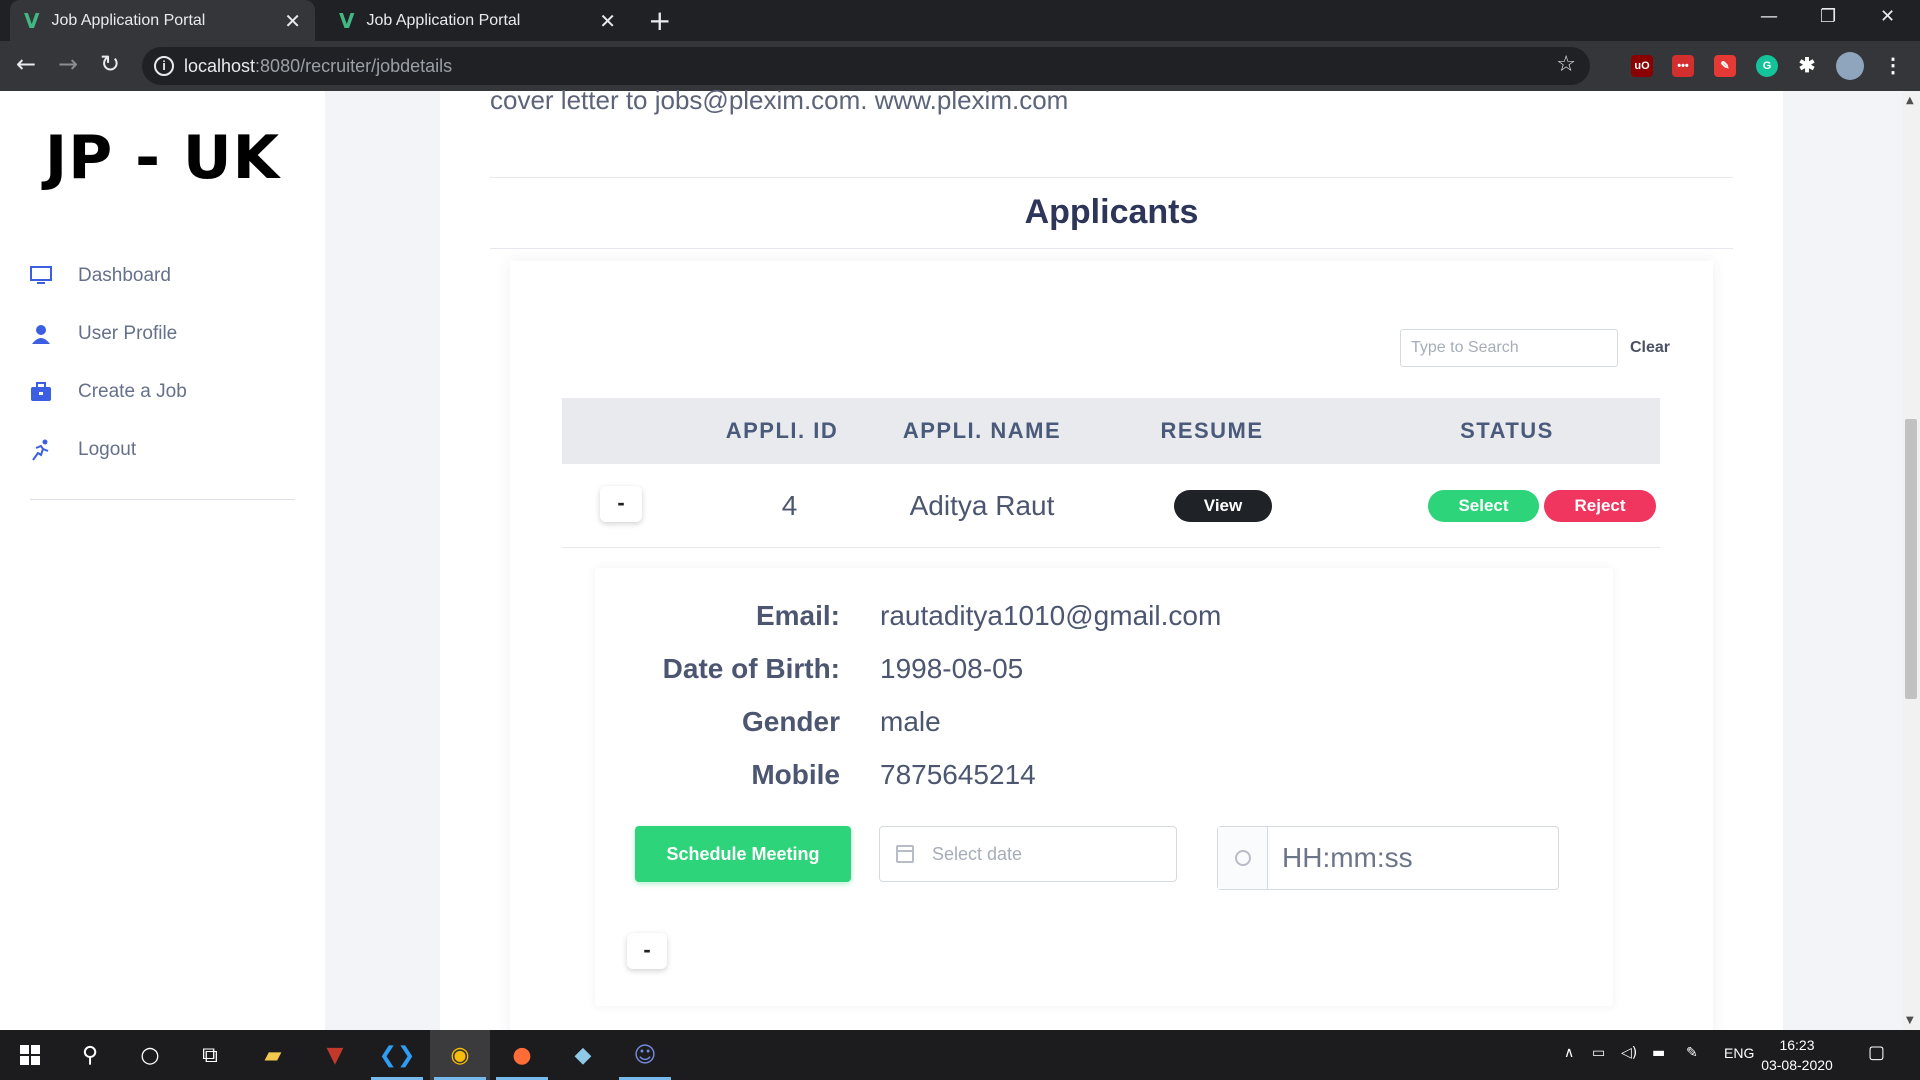 This screenshot has width=1920, height=1080. Describe the element at coordinates (1111, 506) in the screenshot. I see `table-row: - 4 Aditya Raut View Select Reject` at that location.